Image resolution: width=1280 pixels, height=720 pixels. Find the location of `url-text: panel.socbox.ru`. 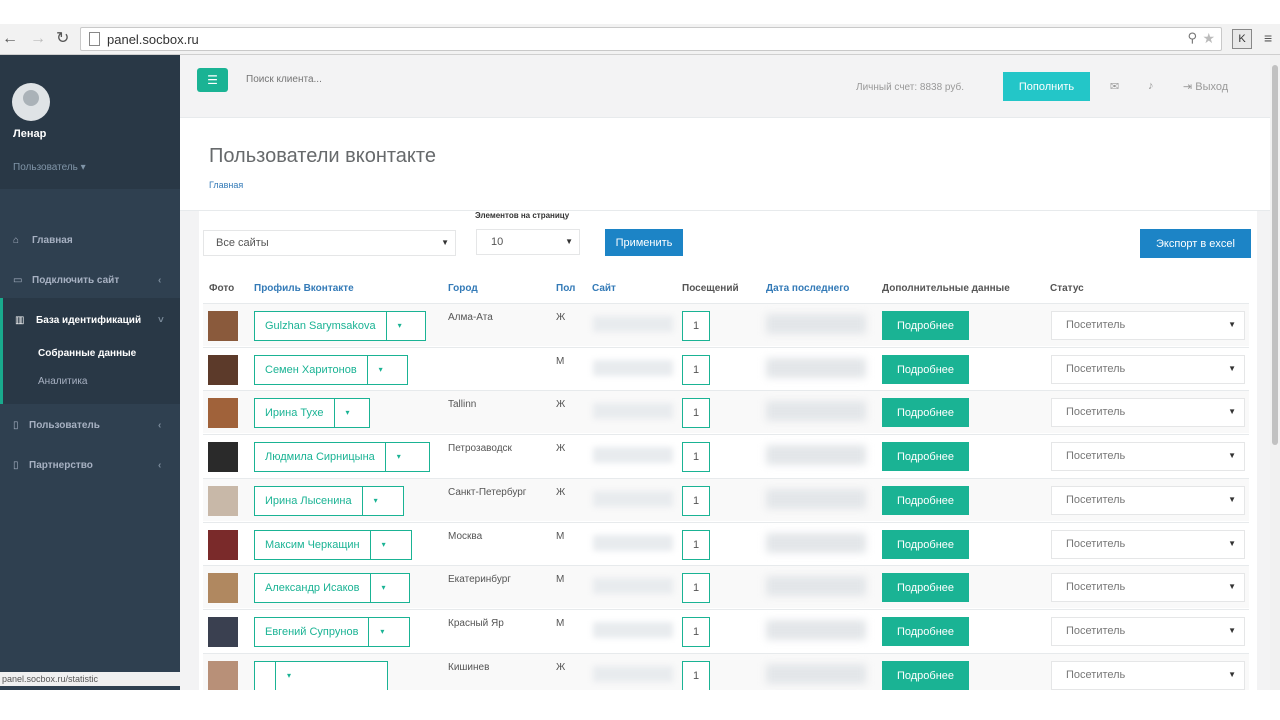

url-text: panel.socbox.ru is located at coordinates (153, 39).